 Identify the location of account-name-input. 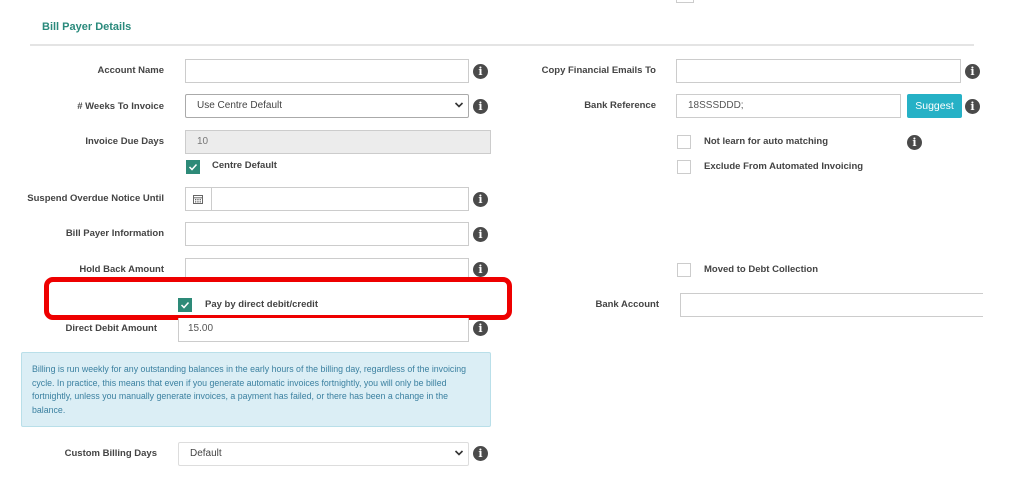
(327, 71).